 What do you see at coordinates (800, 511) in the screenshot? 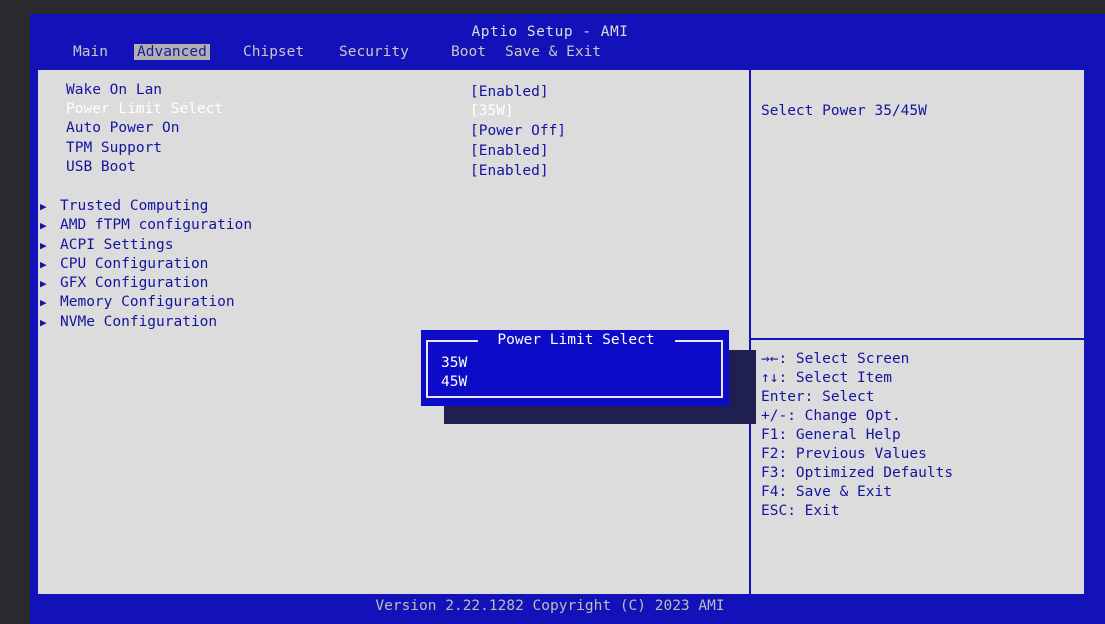
I see `key-esc: ESC: Exit` at bounding box center [800, 511].